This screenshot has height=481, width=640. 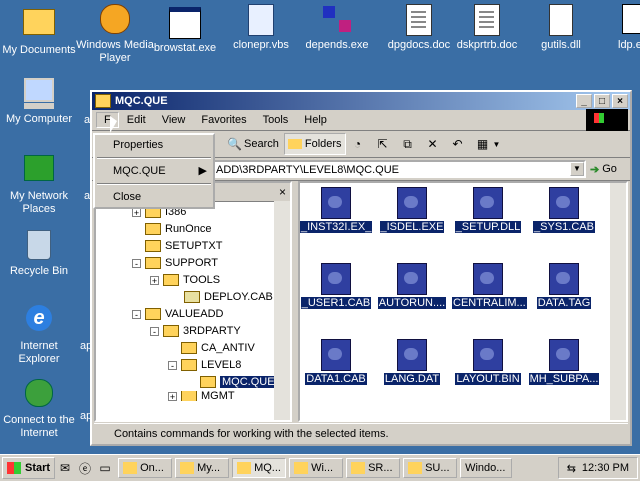 What do you see at coordinates (459, 144) in the screenshot?
I see `undo-button: ↶` at bounding box center [459, 144].